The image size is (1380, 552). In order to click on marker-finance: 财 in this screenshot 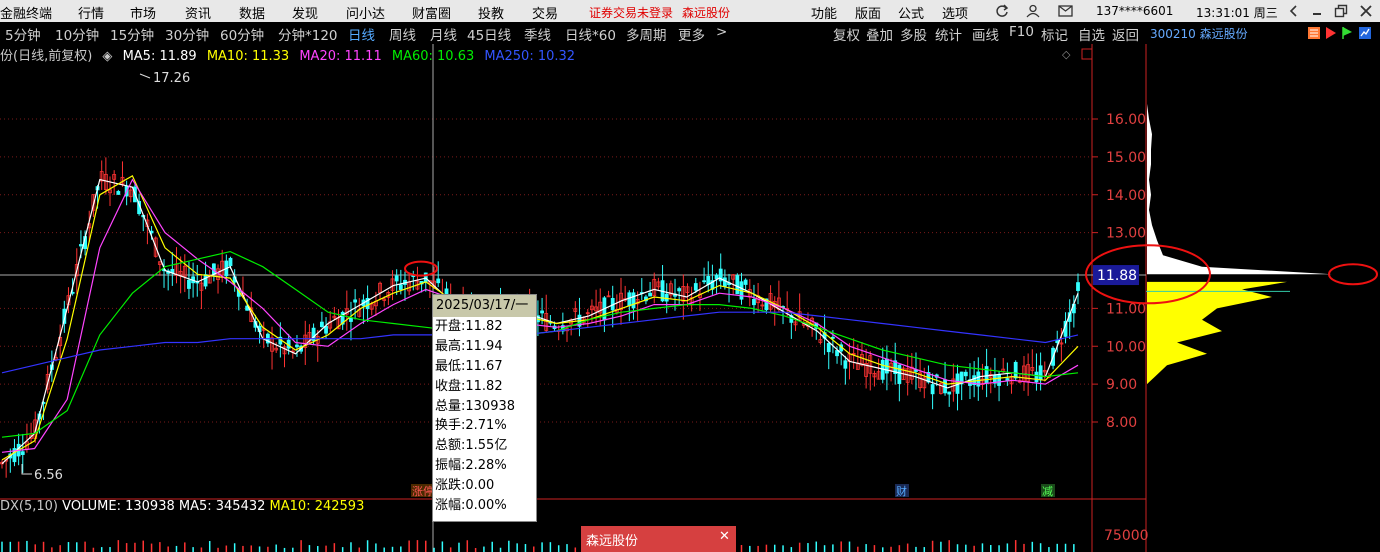, I will do `click(901, 491)`.